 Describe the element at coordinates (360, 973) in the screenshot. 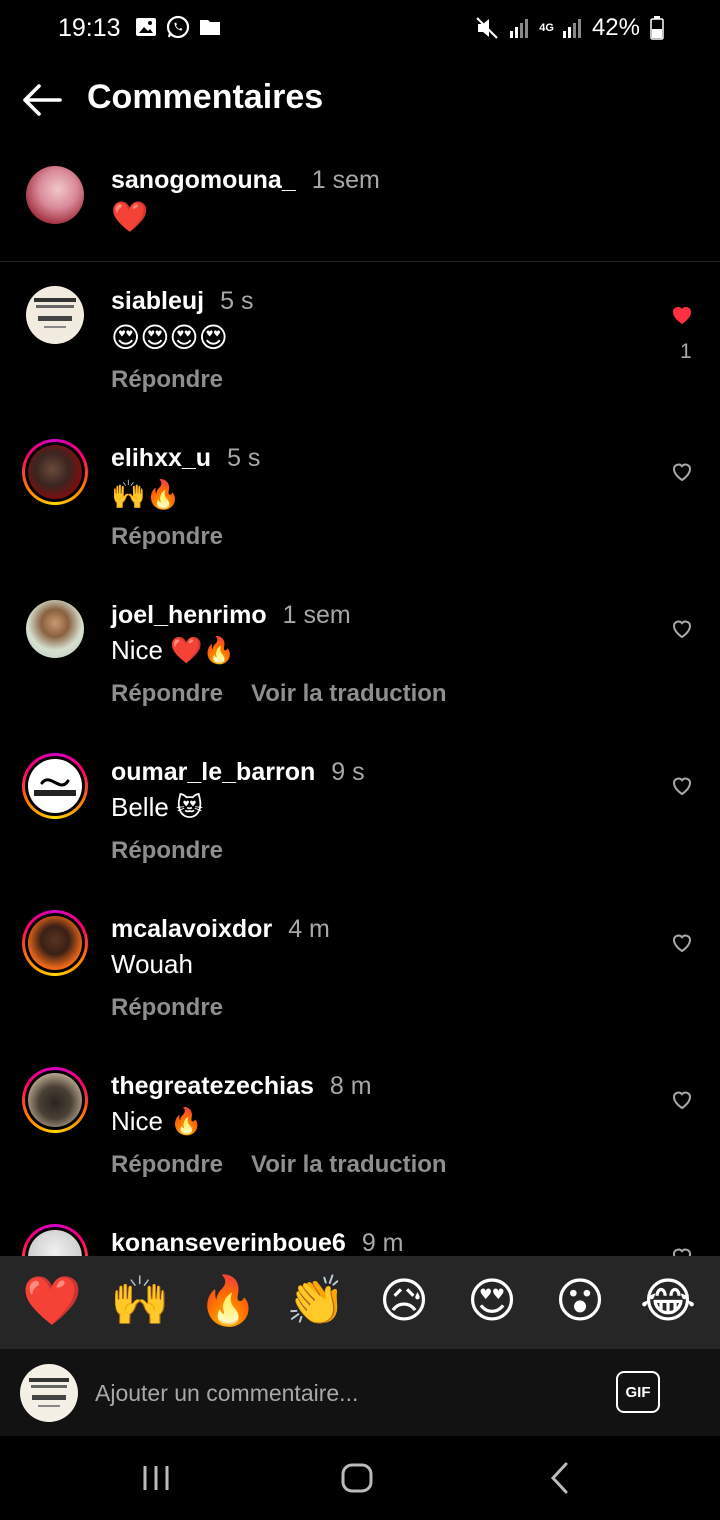

I see `comment-item: mcalavoixdor 4 m Wouah Répondre` at that location.